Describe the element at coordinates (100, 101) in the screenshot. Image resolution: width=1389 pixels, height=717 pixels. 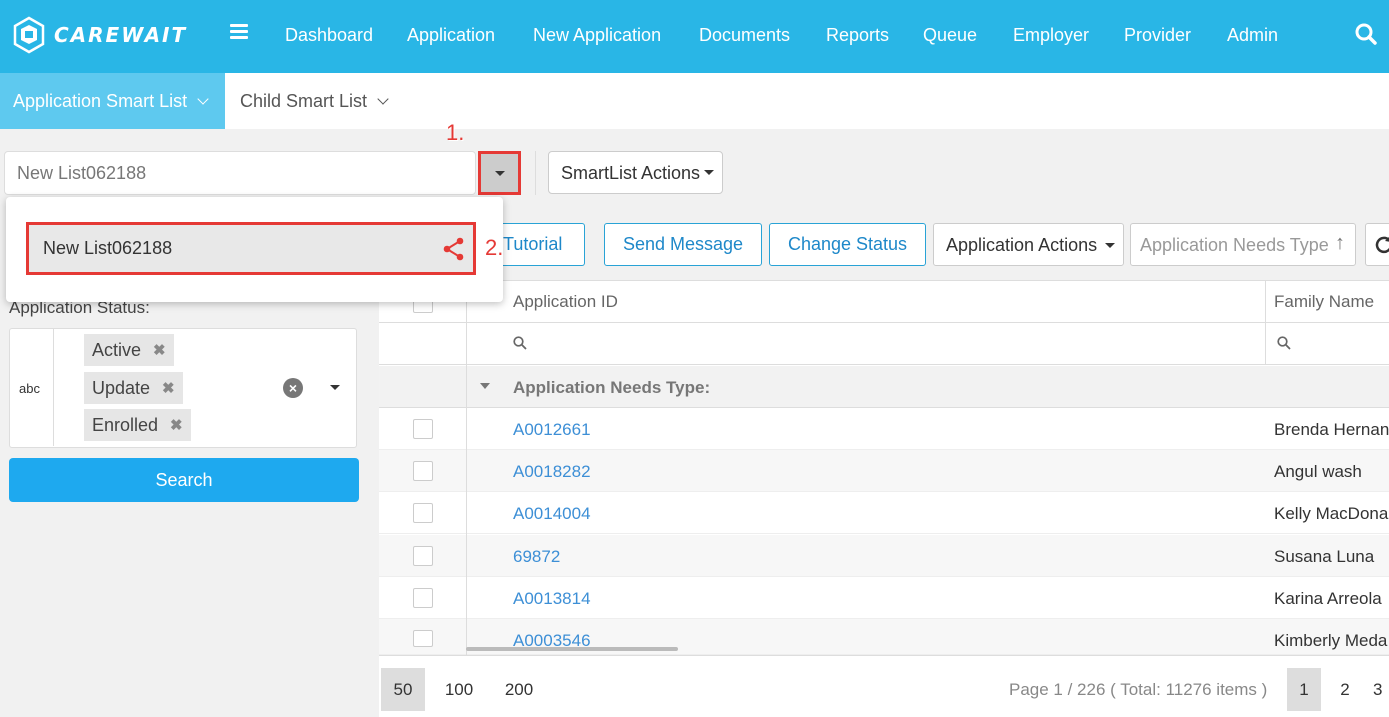
I see `tab-label: Application Smart List` at that location.